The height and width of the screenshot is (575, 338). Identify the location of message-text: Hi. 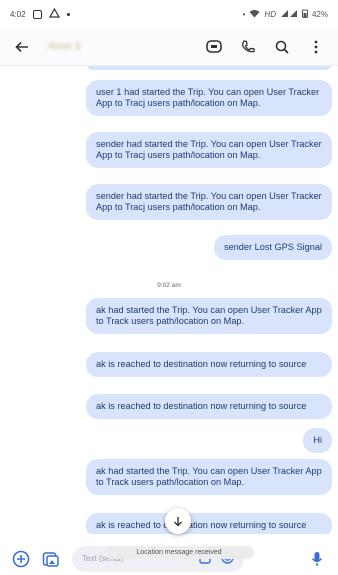
(317, 440).